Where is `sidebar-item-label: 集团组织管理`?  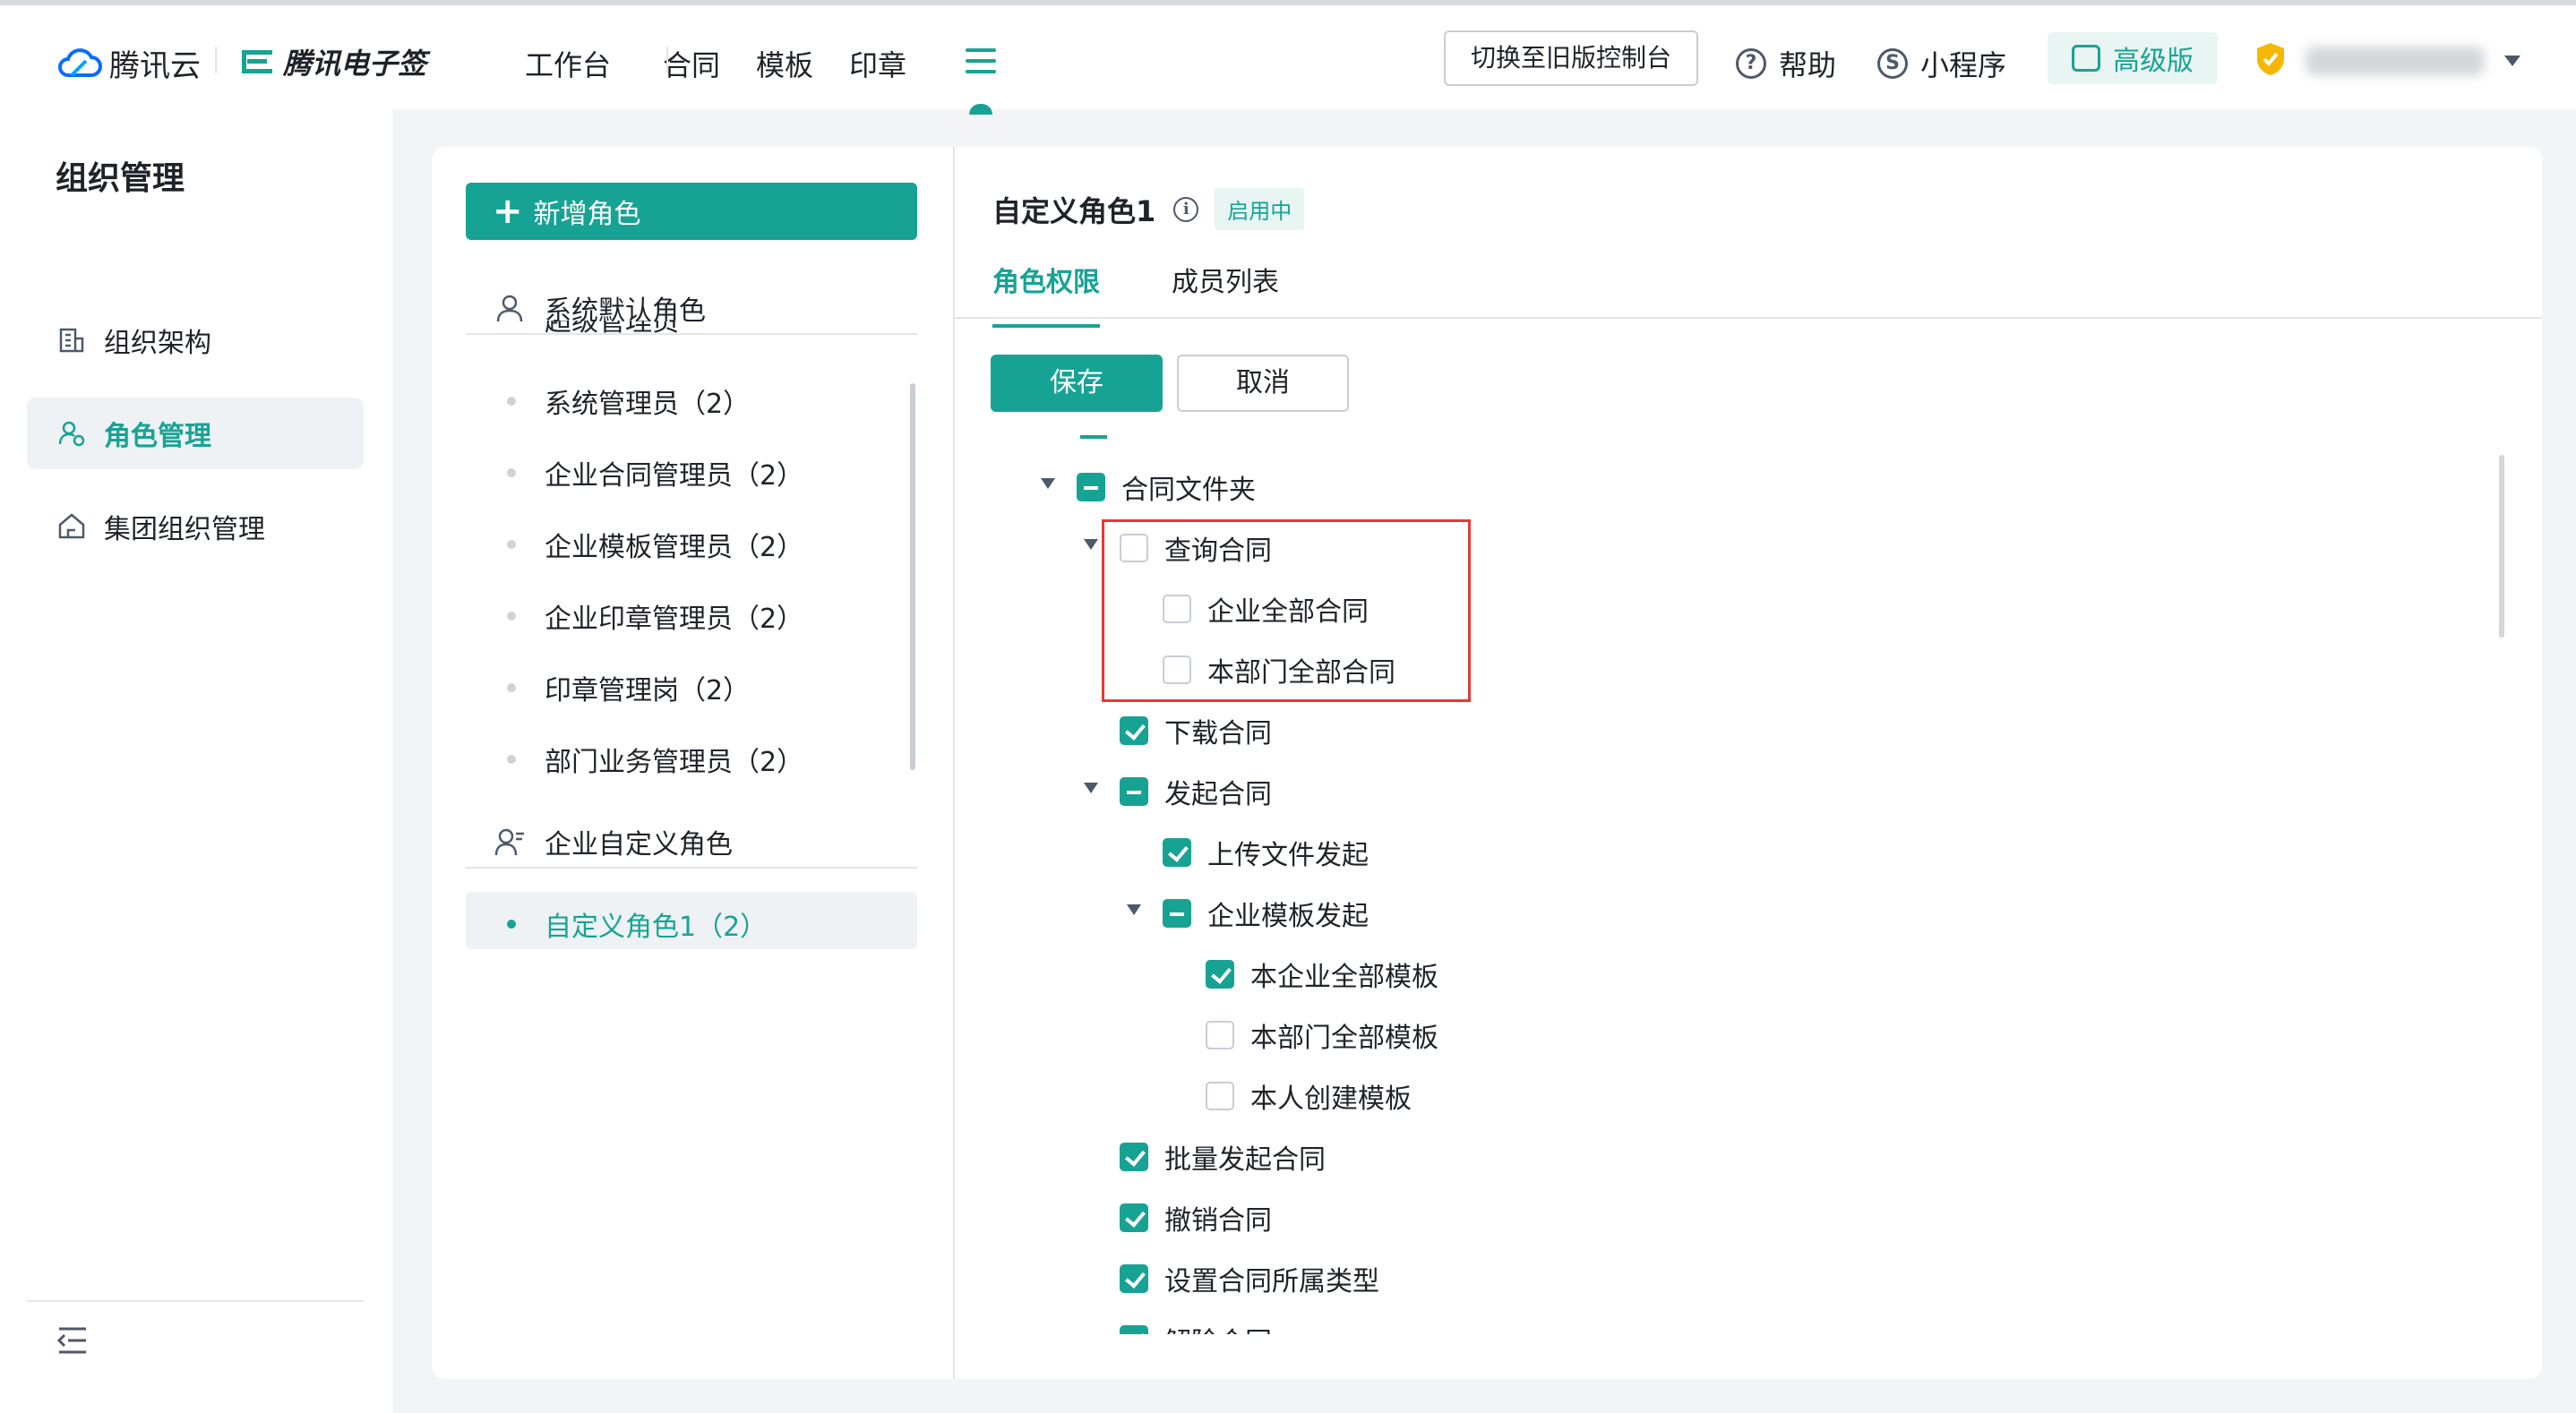
sidebar-item-label: 集团组织管理 is located at coordinates (184, 529).